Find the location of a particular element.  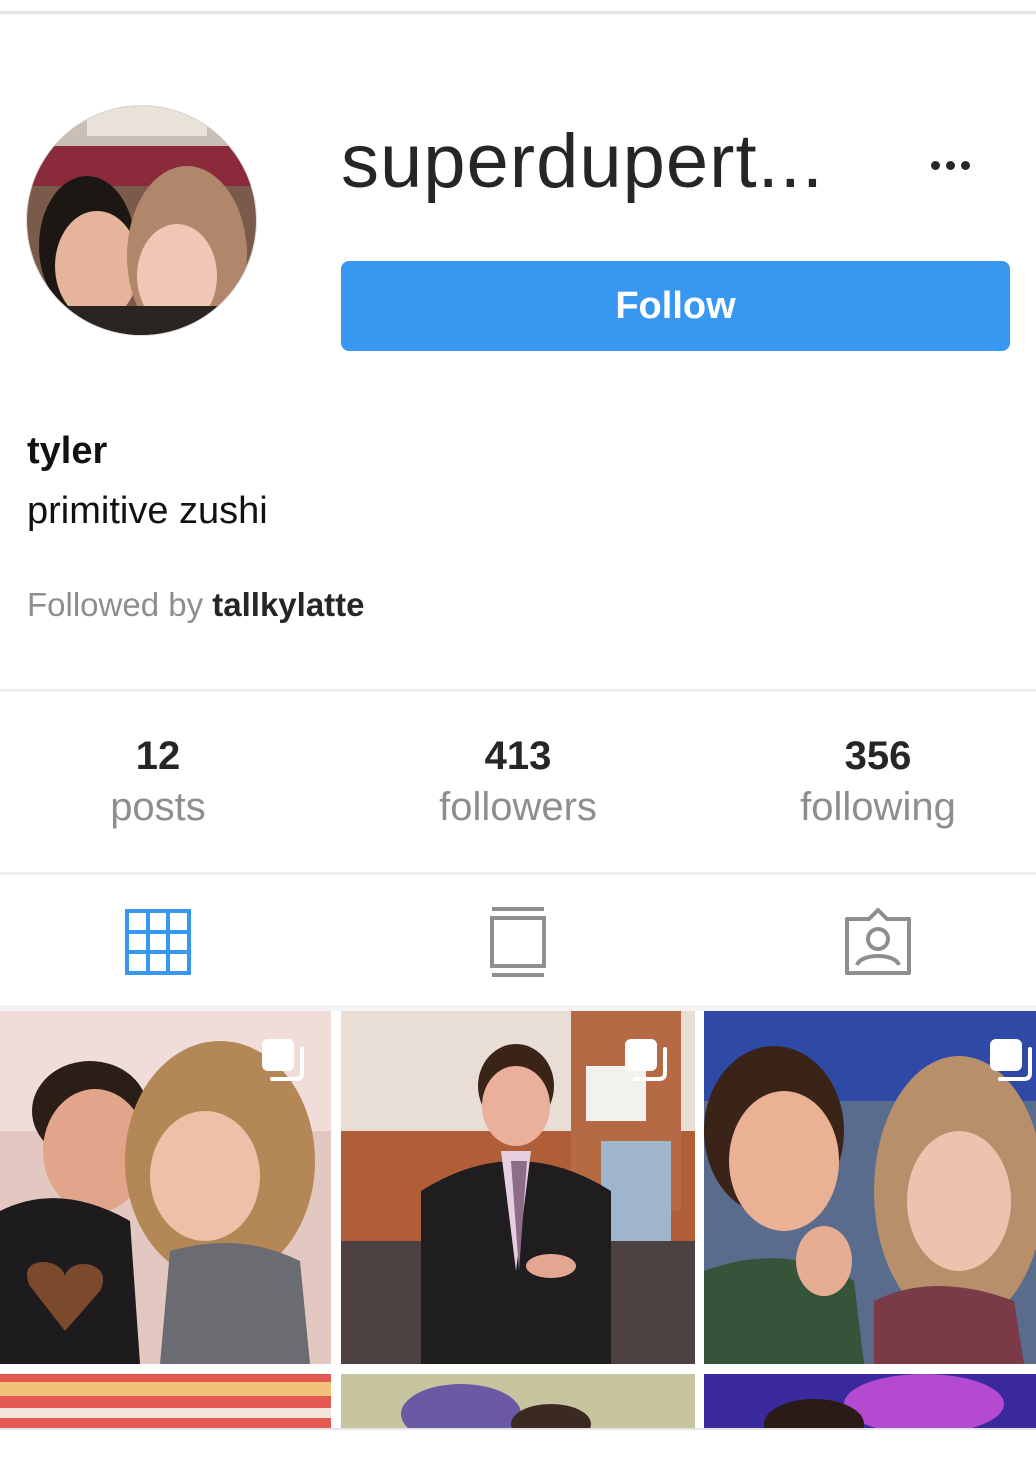

stat-following-value: 356 is located at coordinates (878, 756).